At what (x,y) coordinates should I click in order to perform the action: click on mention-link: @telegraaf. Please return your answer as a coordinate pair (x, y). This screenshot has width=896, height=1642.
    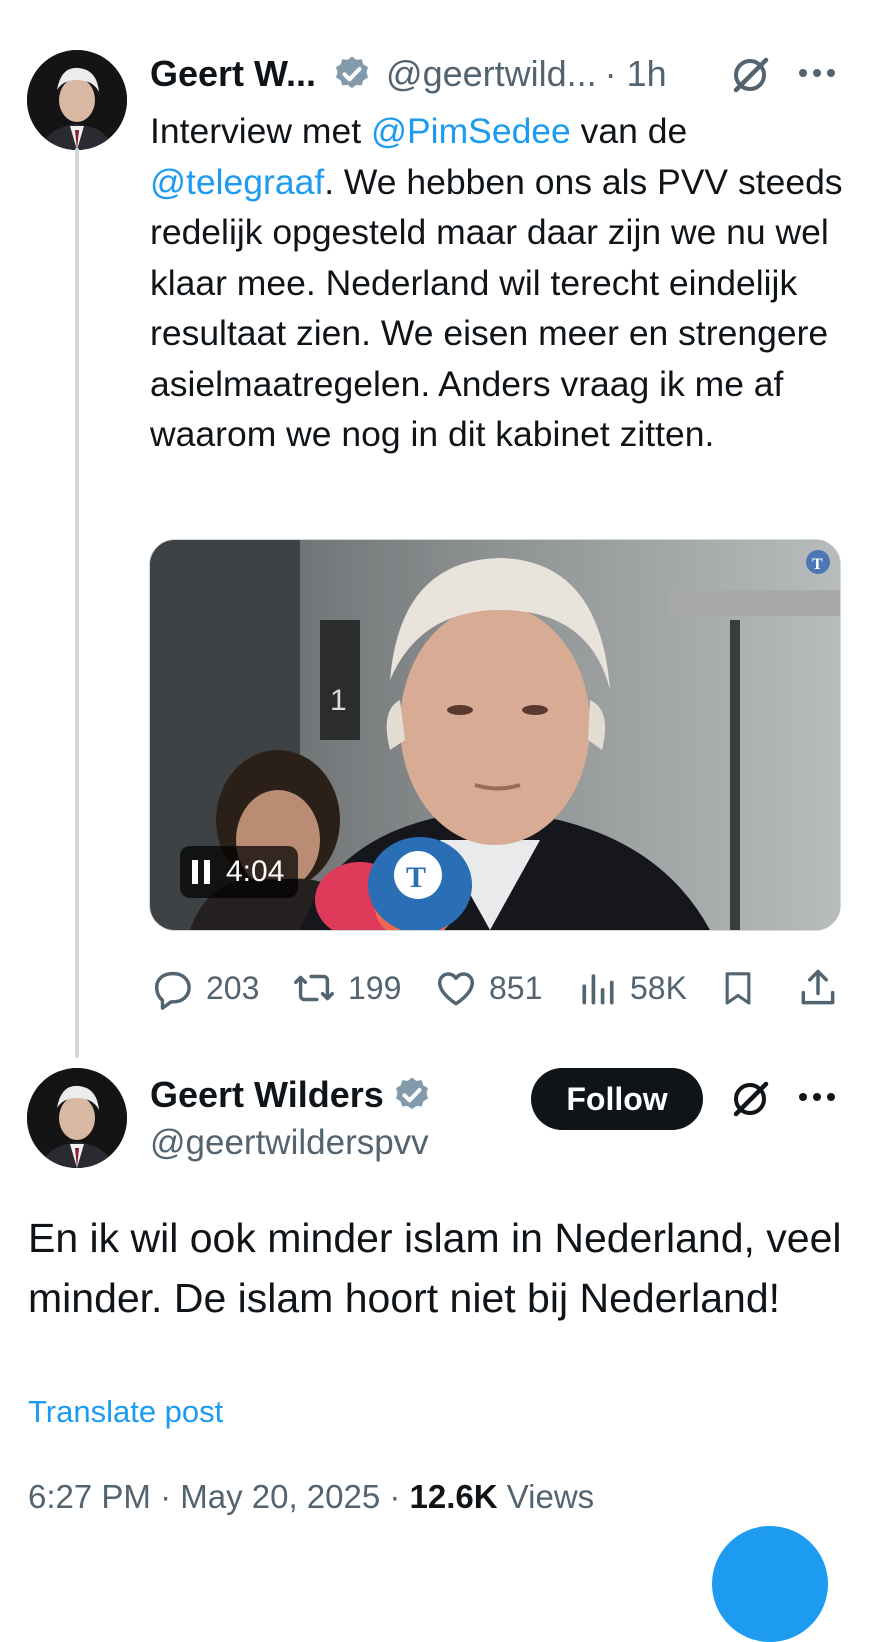
    Looking at the image, I should click on (237, 182).